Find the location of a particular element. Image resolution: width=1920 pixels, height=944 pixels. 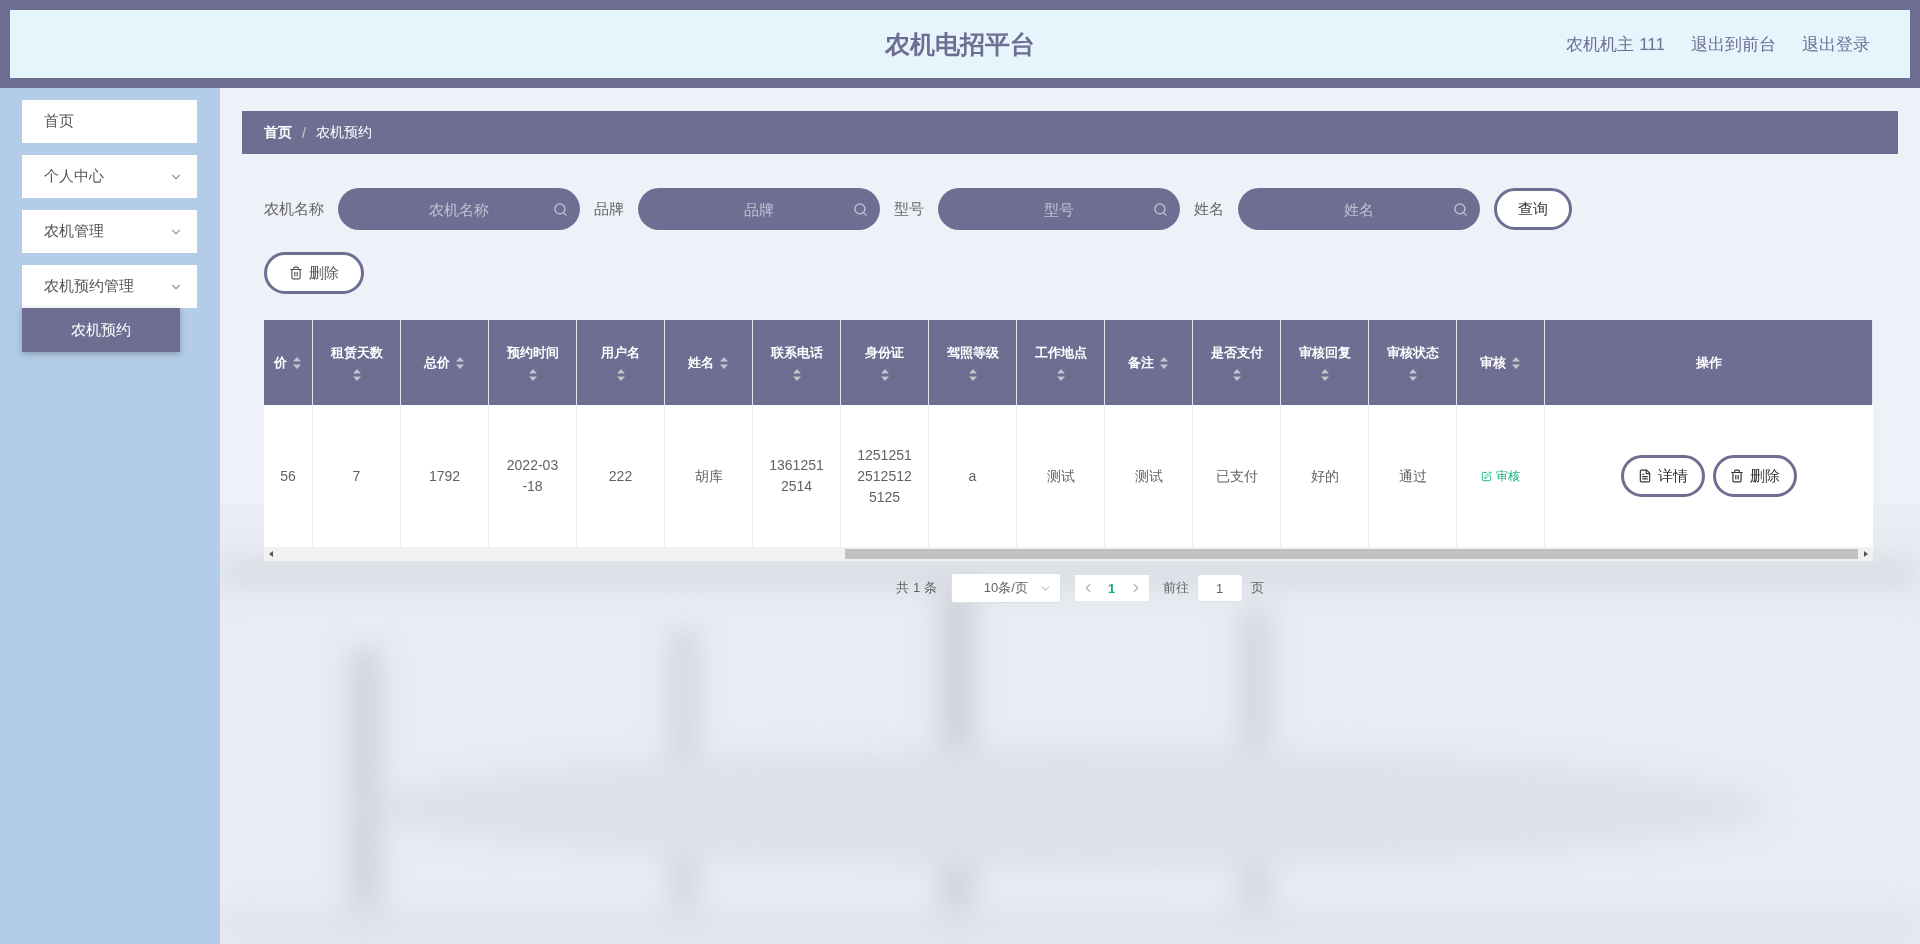

edit-icon is located at coordinates (1486, 476).